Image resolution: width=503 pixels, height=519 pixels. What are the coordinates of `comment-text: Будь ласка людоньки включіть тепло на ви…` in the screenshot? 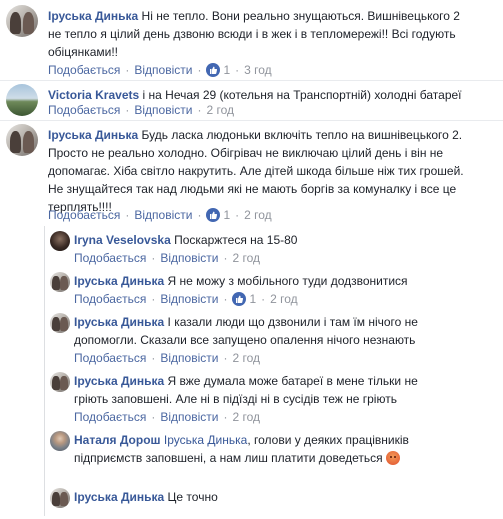 It's located at (302, 135).